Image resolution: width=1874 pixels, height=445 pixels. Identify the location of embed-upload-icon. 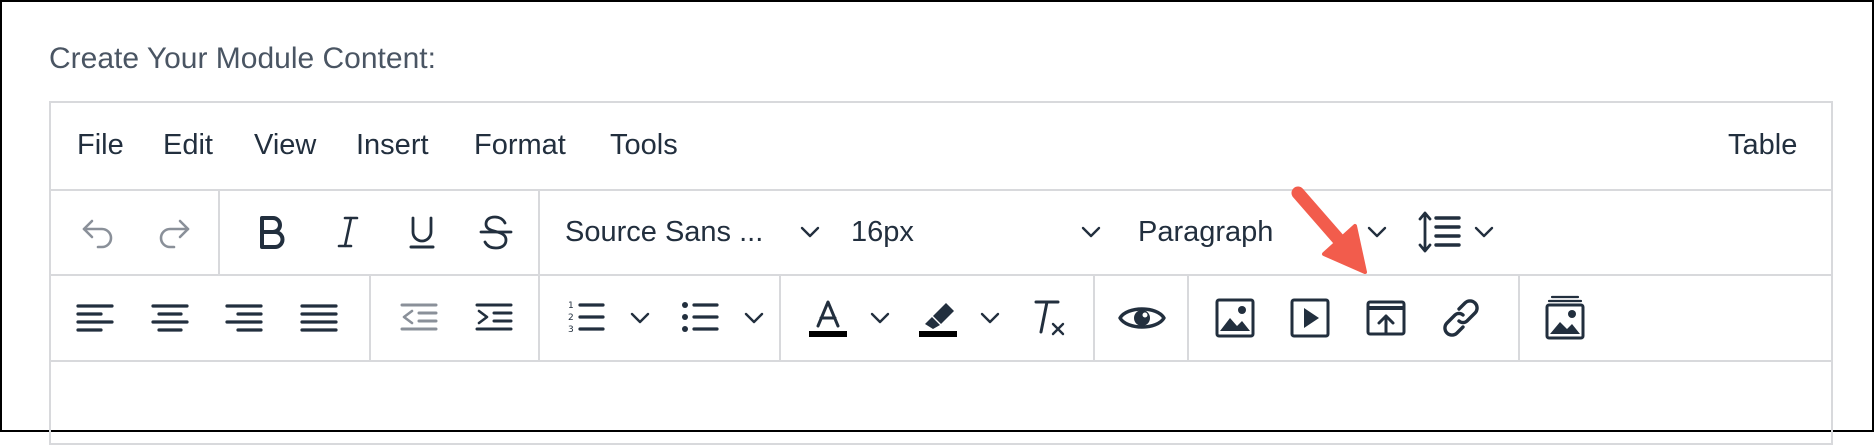
(1386, 318).